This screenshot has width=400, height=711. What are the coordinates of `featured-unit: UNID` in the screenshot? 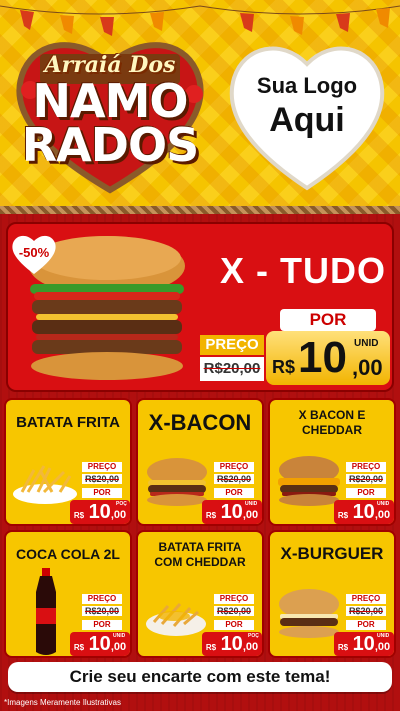 It's located at (366, 343).